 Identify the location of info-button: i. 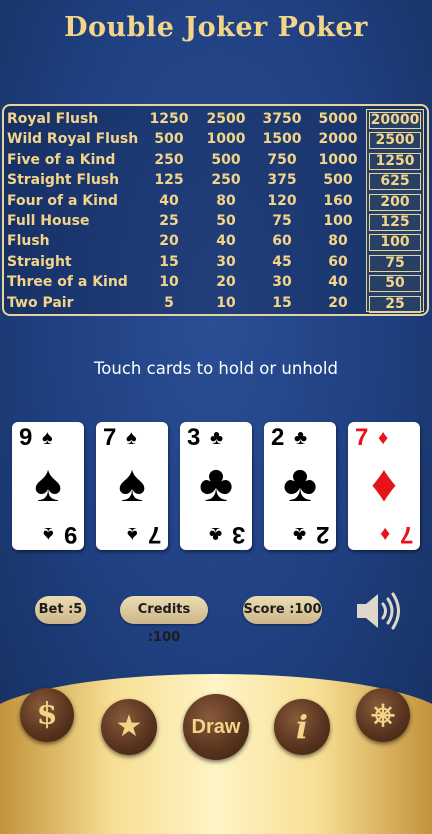
(302, 727).